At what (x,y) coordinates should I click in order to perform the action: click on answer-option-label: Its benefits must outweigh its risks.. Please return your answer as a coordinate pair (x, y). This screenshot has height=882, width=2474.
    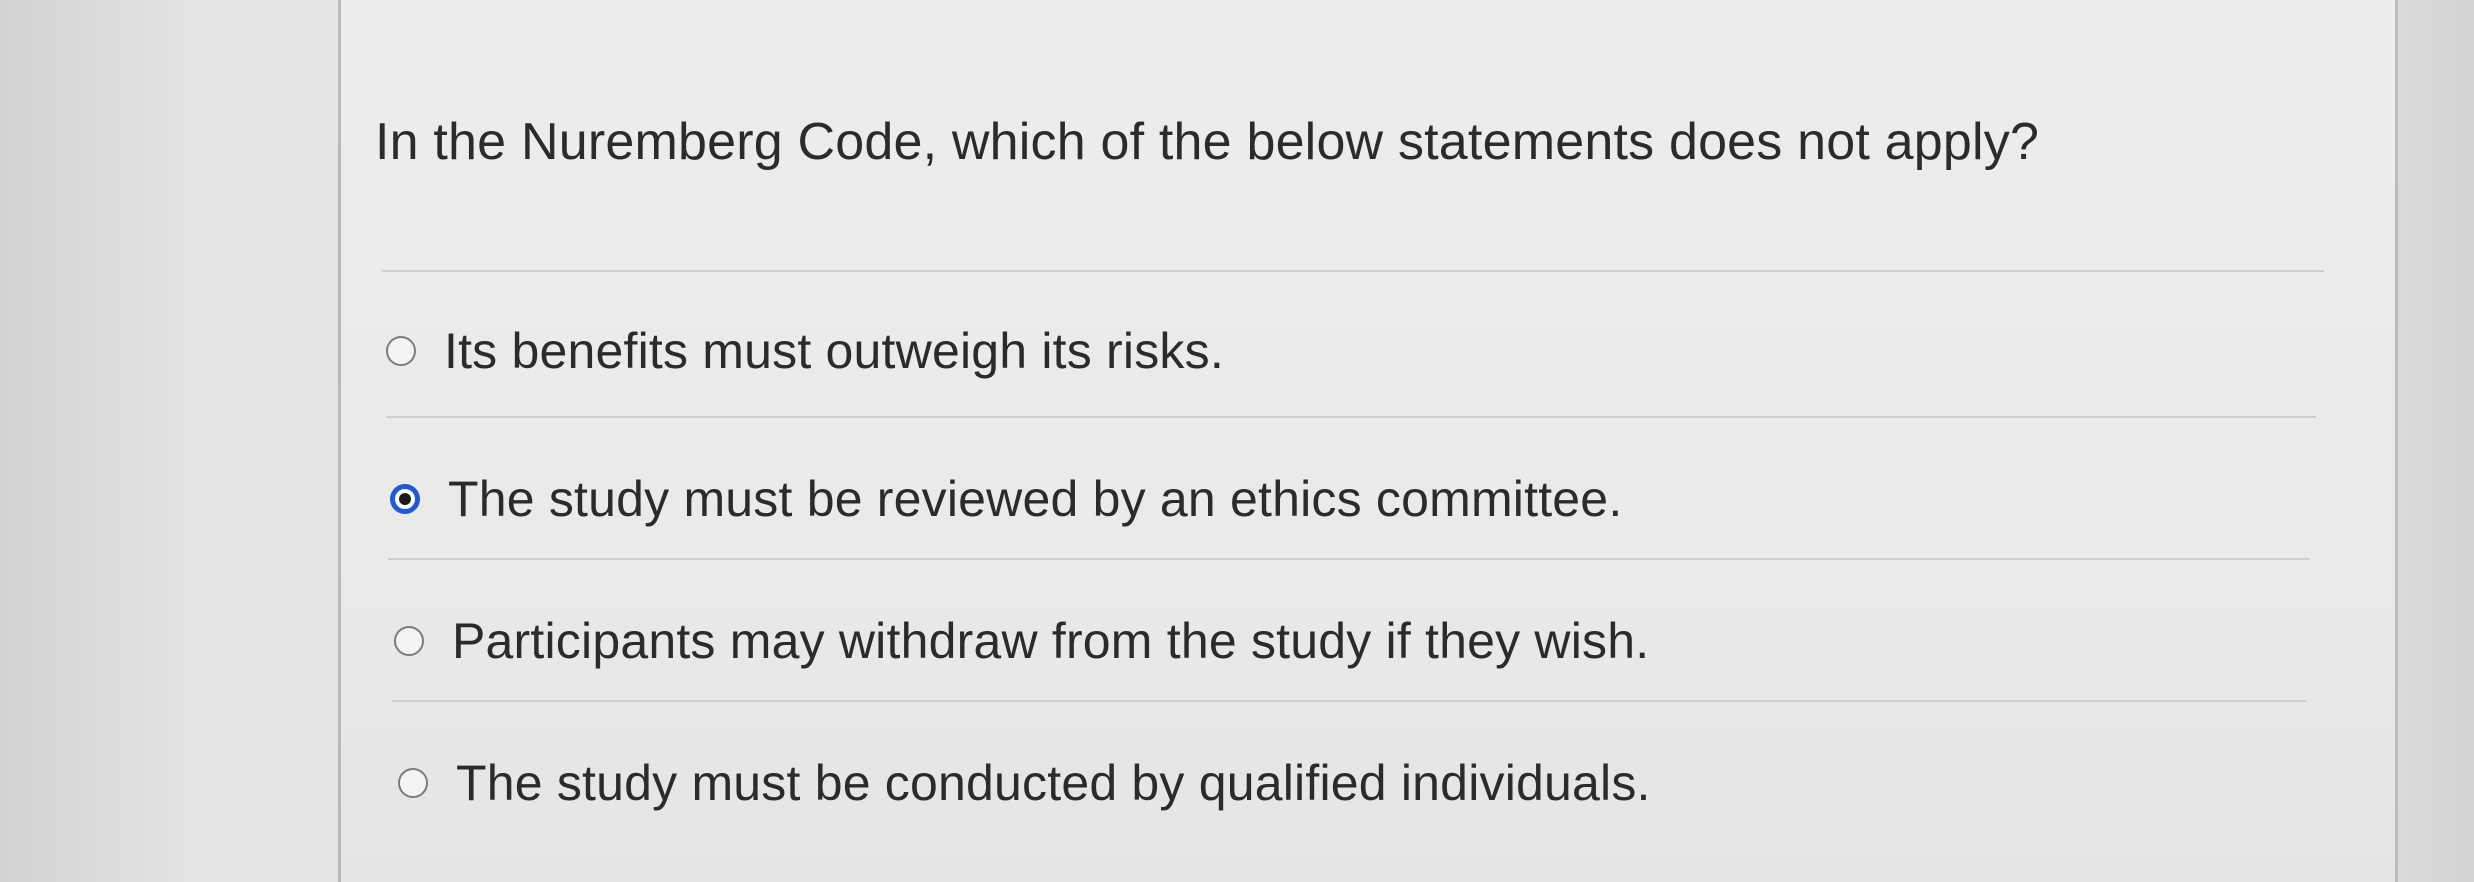
    Looking at the image, I should click on (834, 351).